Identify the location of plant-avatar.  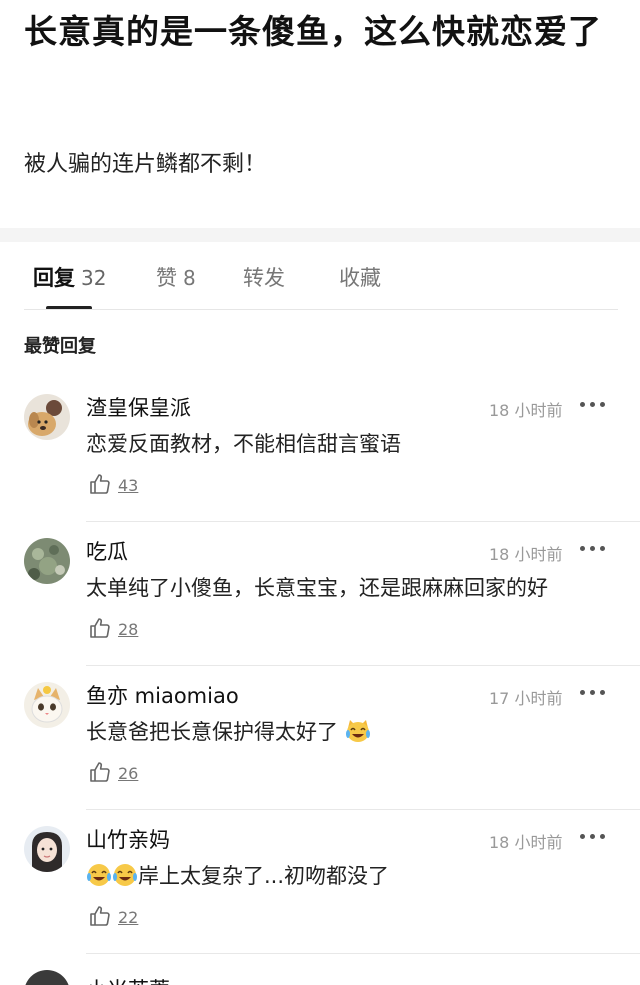
(47, 561).